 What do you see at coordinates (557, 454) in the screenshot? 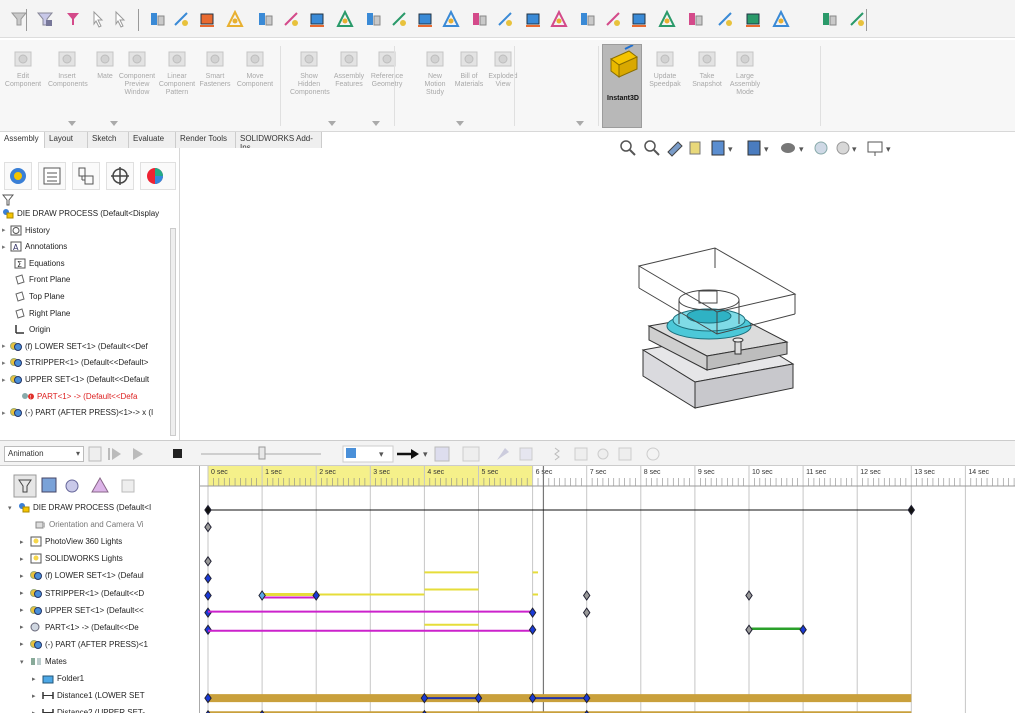
I see `spring-icon` at bounding box center [557, 454].